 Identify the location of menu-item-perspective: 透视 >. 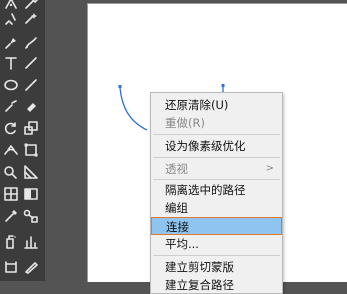
(216, 169).